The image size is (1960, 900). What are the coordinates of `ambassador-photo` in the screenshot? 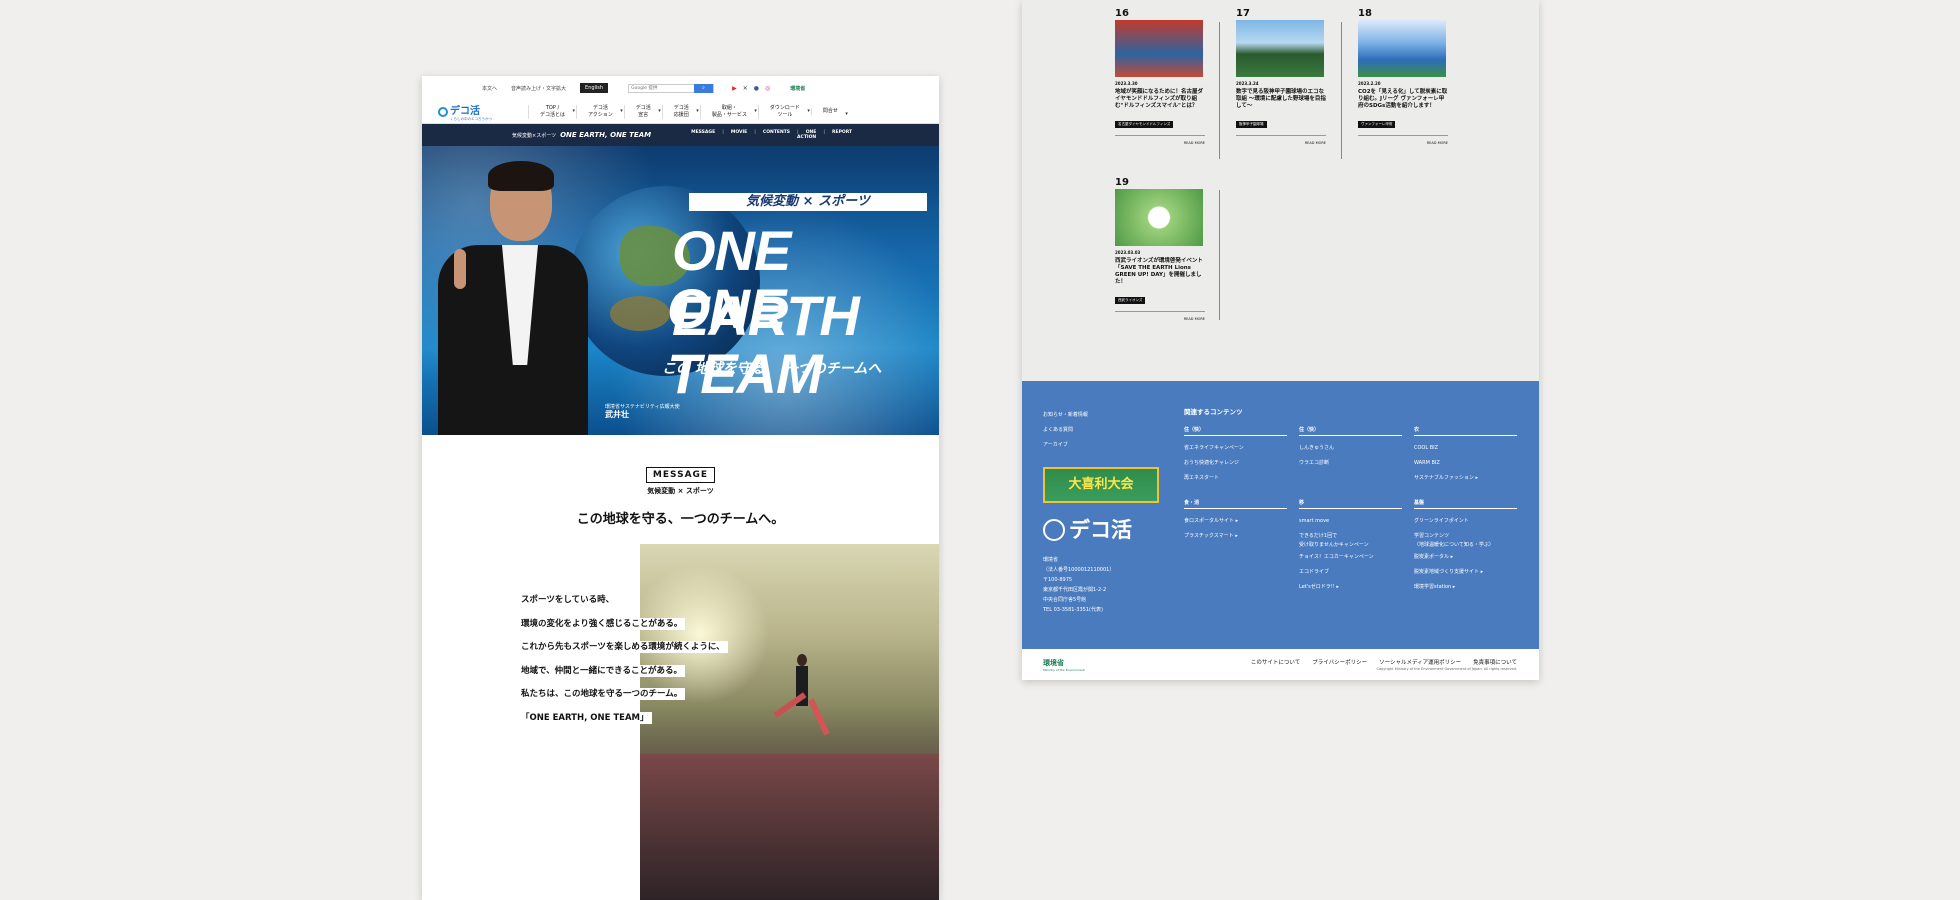 It's located at (512, 298).